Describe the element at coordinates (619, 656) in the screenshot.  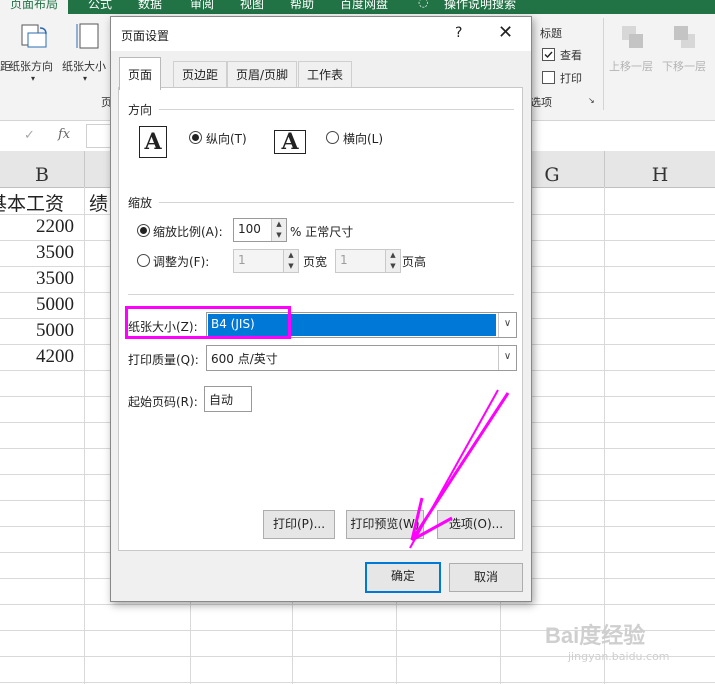
I see `watermark-url: jingyan.baidu.com` at that location.